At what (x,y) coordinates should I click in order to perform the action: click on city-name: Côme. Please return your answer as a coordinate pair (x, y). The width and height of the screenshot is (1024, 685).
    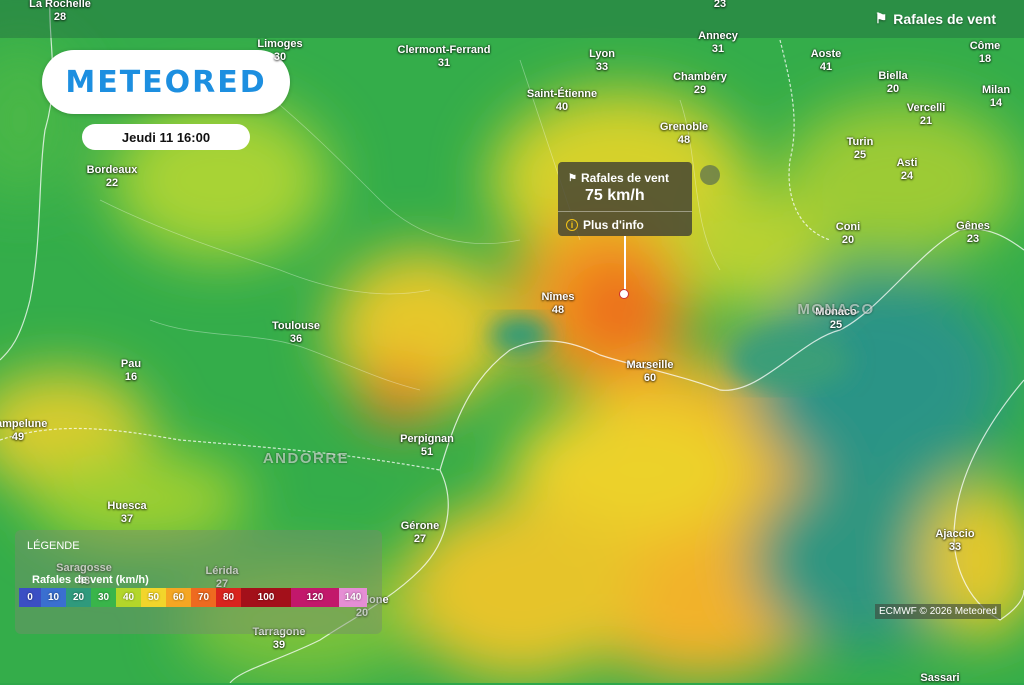
    Looking at the image, I should click on (985, 46).